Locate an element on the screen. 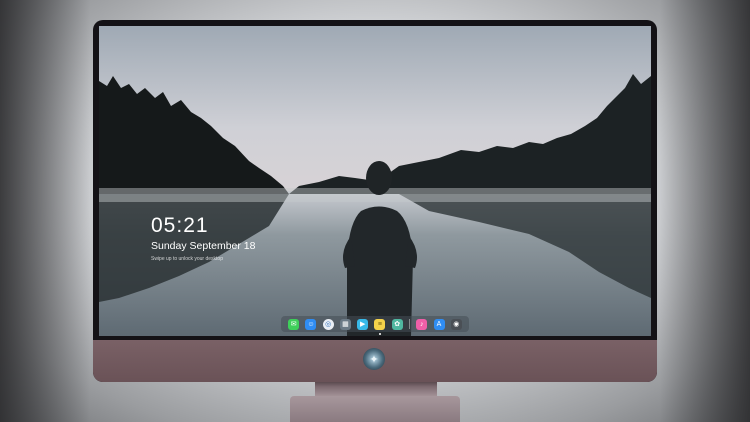 The width and height of the screenshot is (750, 422). launchpad-icon: ▦ is located at coordinates (345, 324).